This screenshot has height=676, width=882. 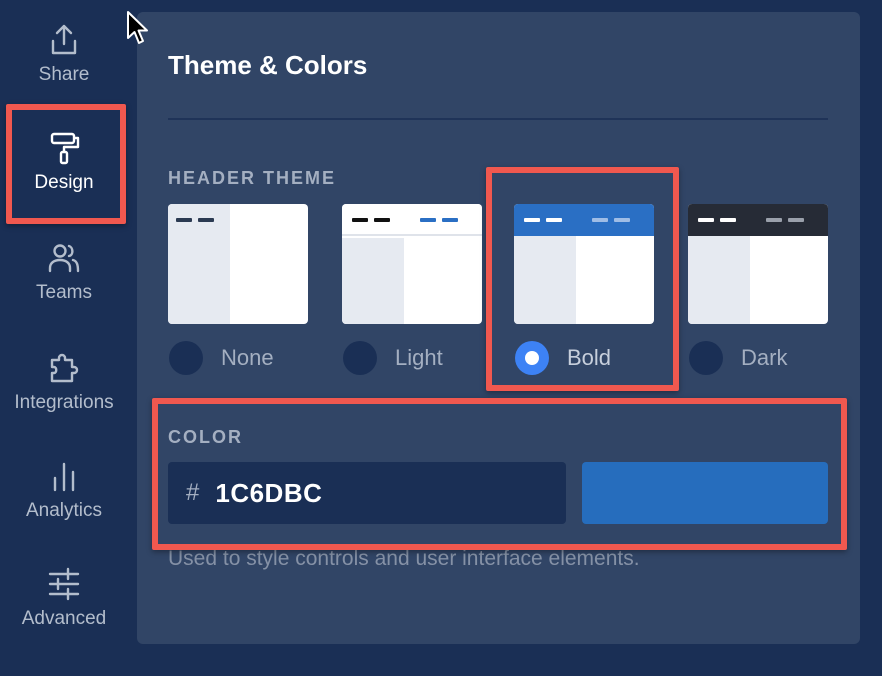 I want to click on users-icon, so click(x=64, y=258).